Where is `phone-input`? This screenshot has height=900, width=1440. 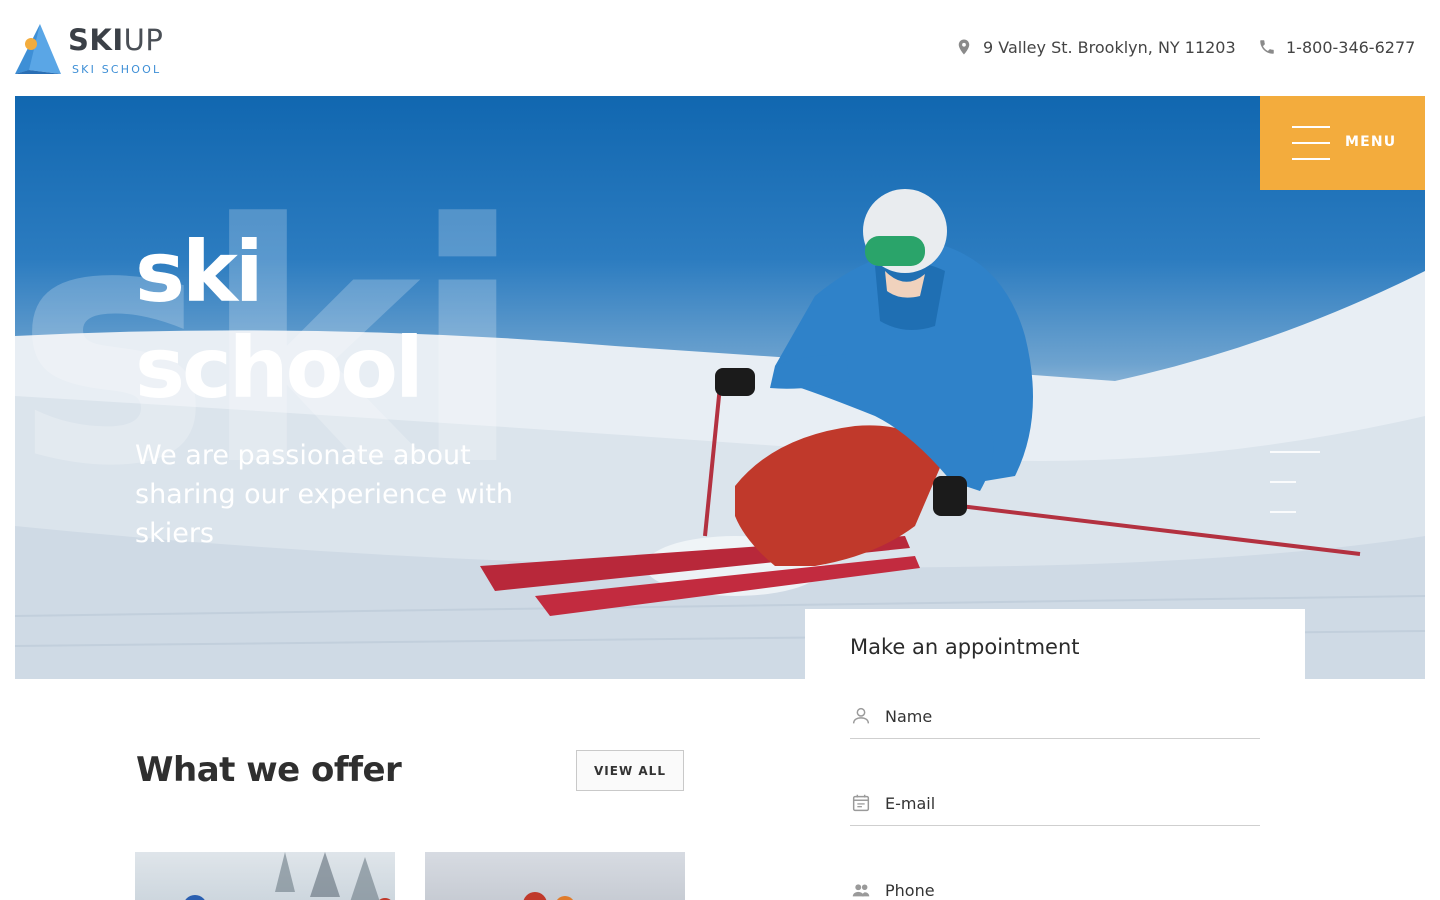
phone-input is located at coordinates (1065, 887).